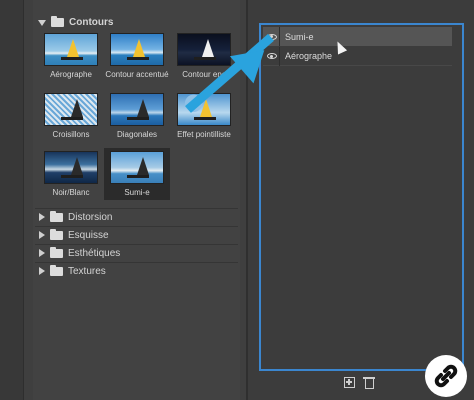  I want to click on thumbnail-label: Sumi-e, so click(137, 192).